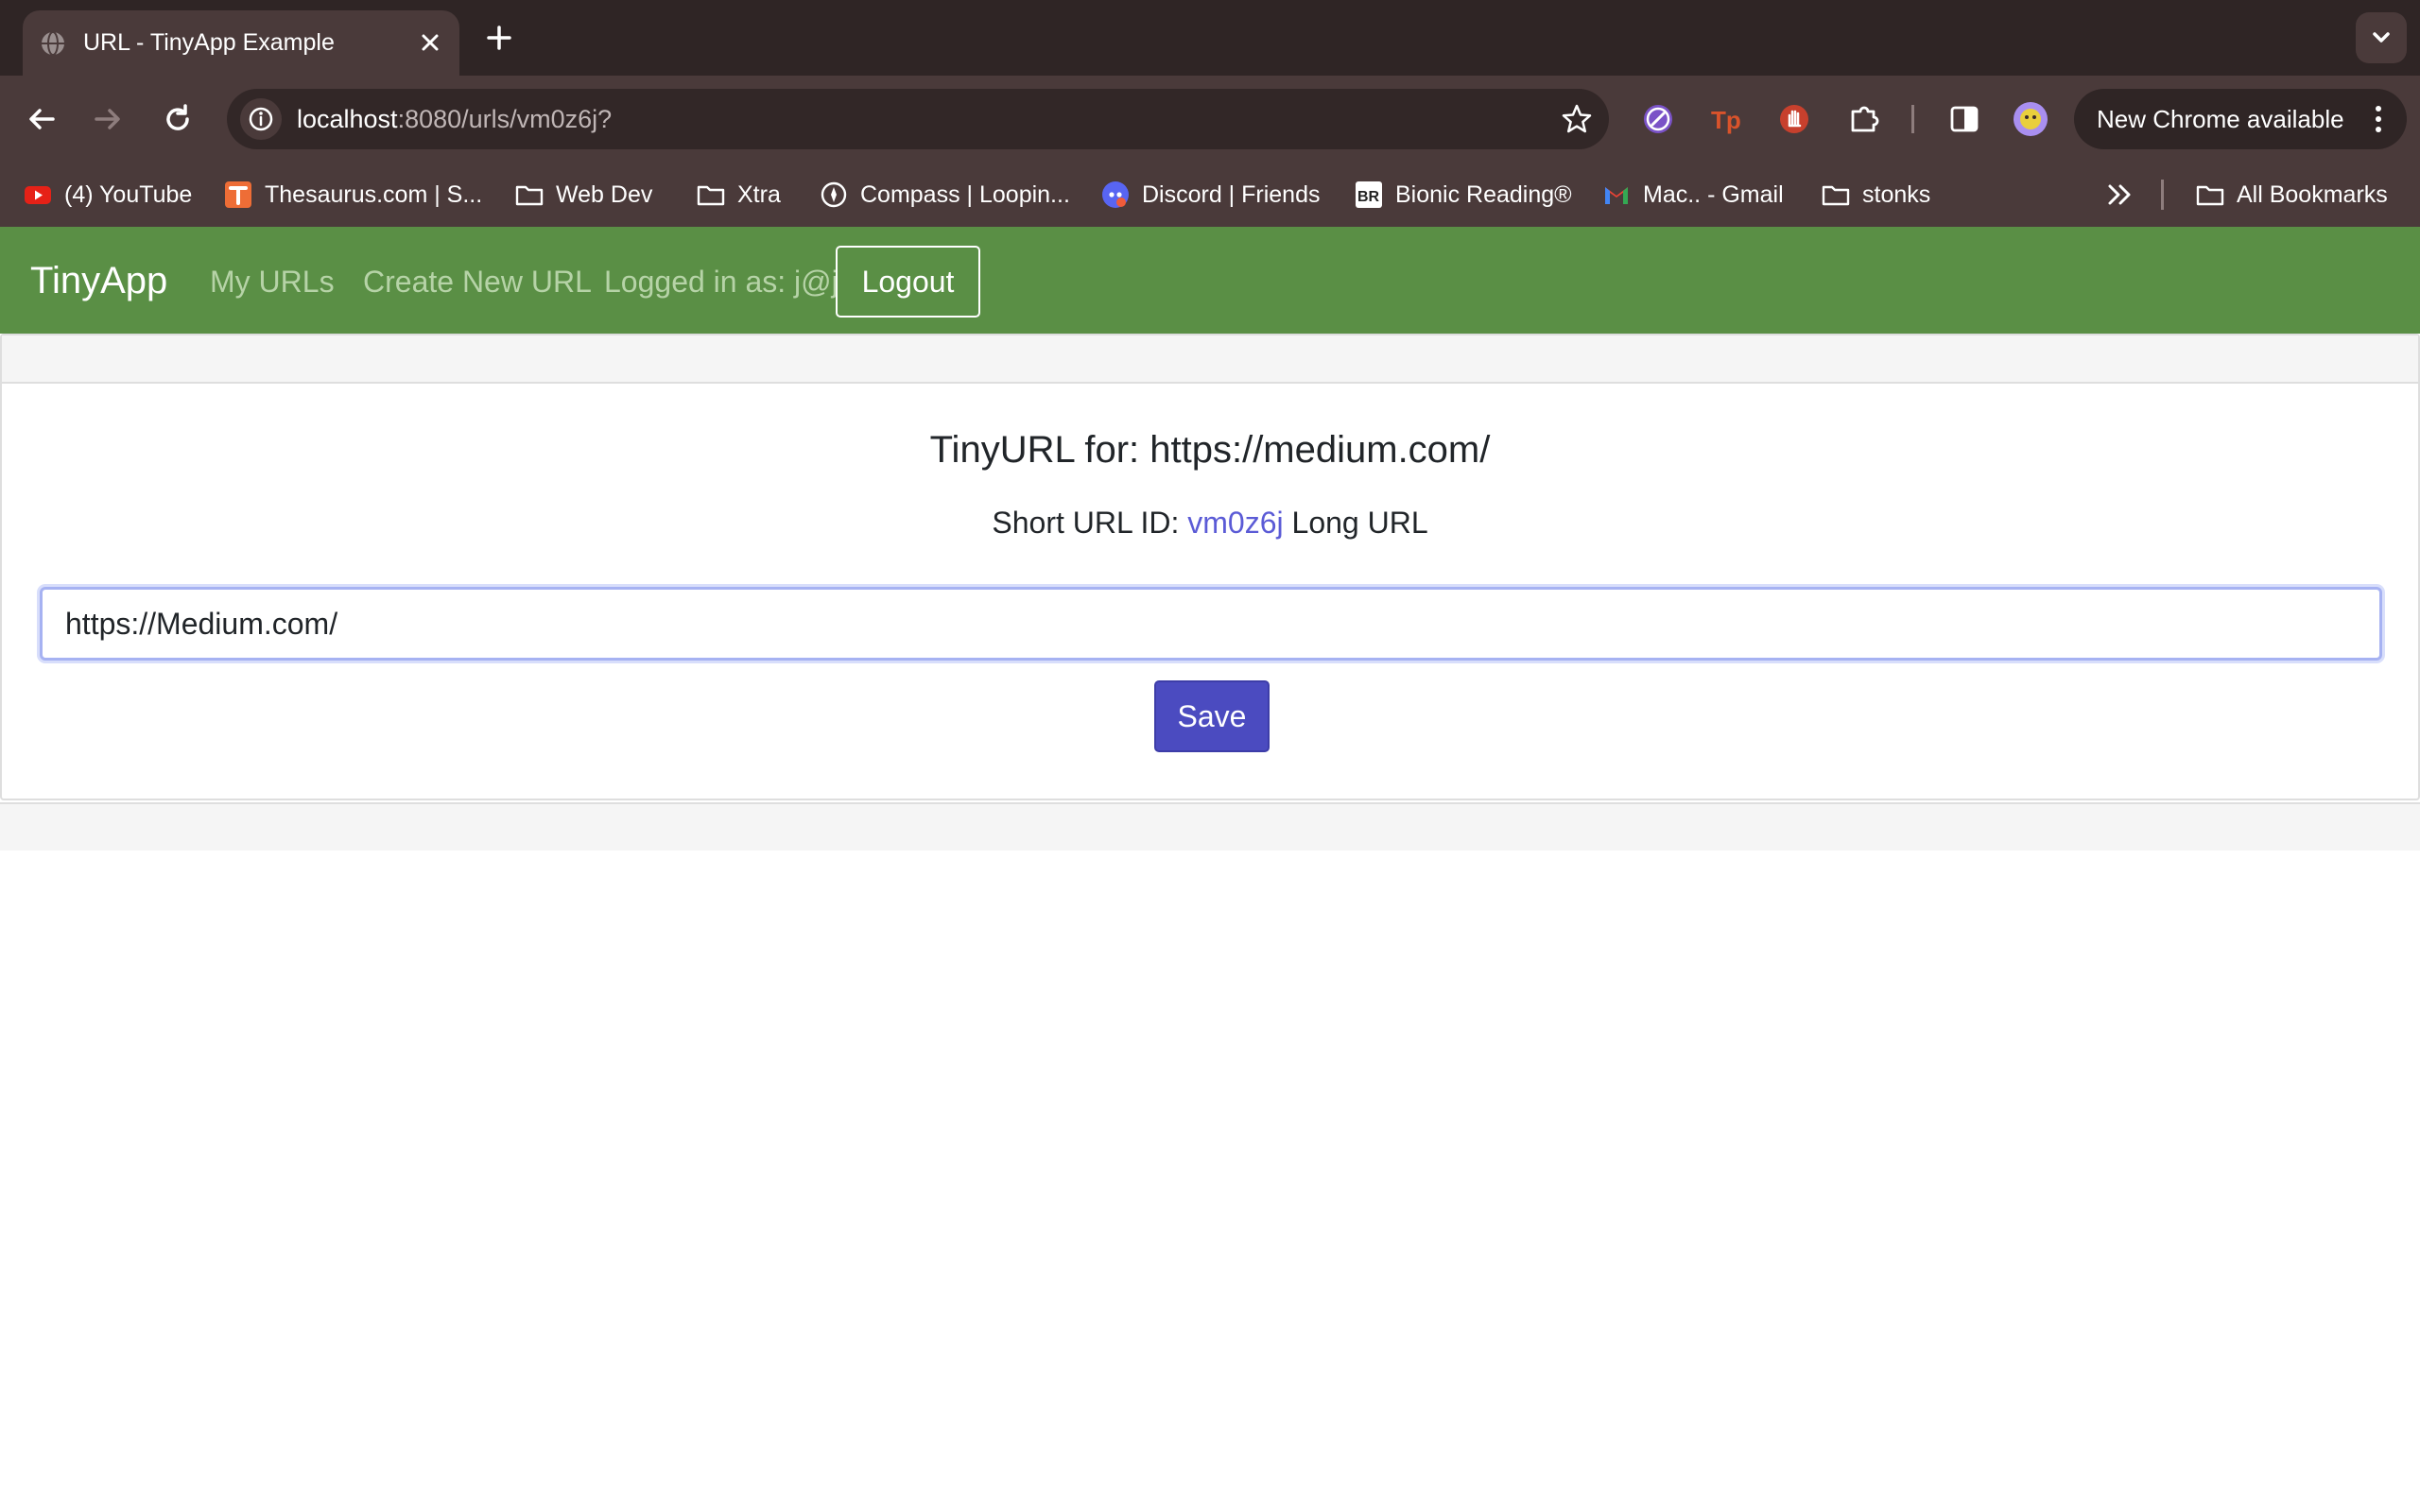  Describe the element at coordinates (918, 119) in the screenshot. I see `address-bar: localhost:8080/urls/vm0z6j?` at that location.